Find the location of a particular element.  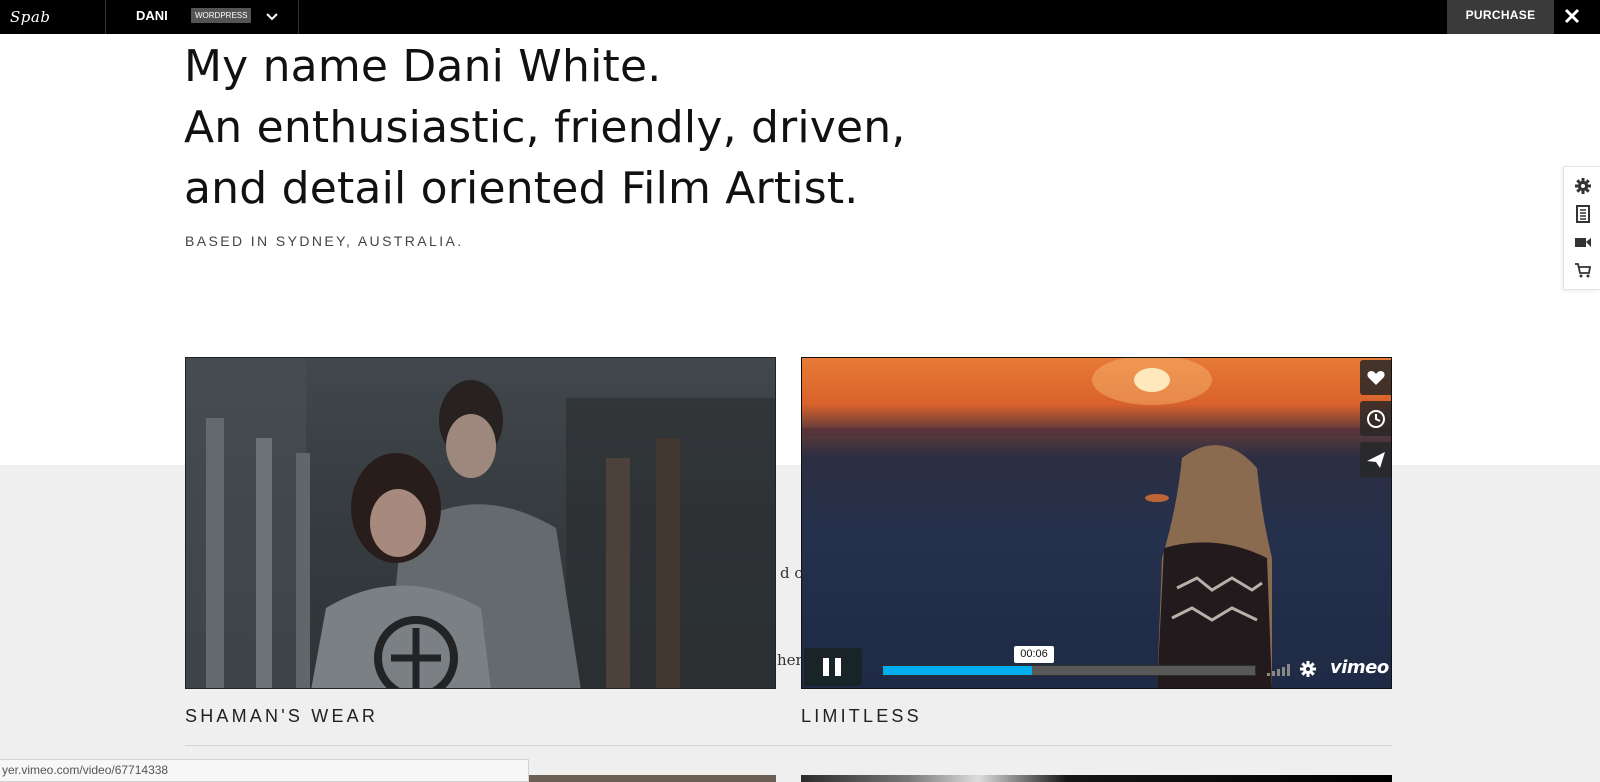

pause-icon is located at coordinates (832, 667).